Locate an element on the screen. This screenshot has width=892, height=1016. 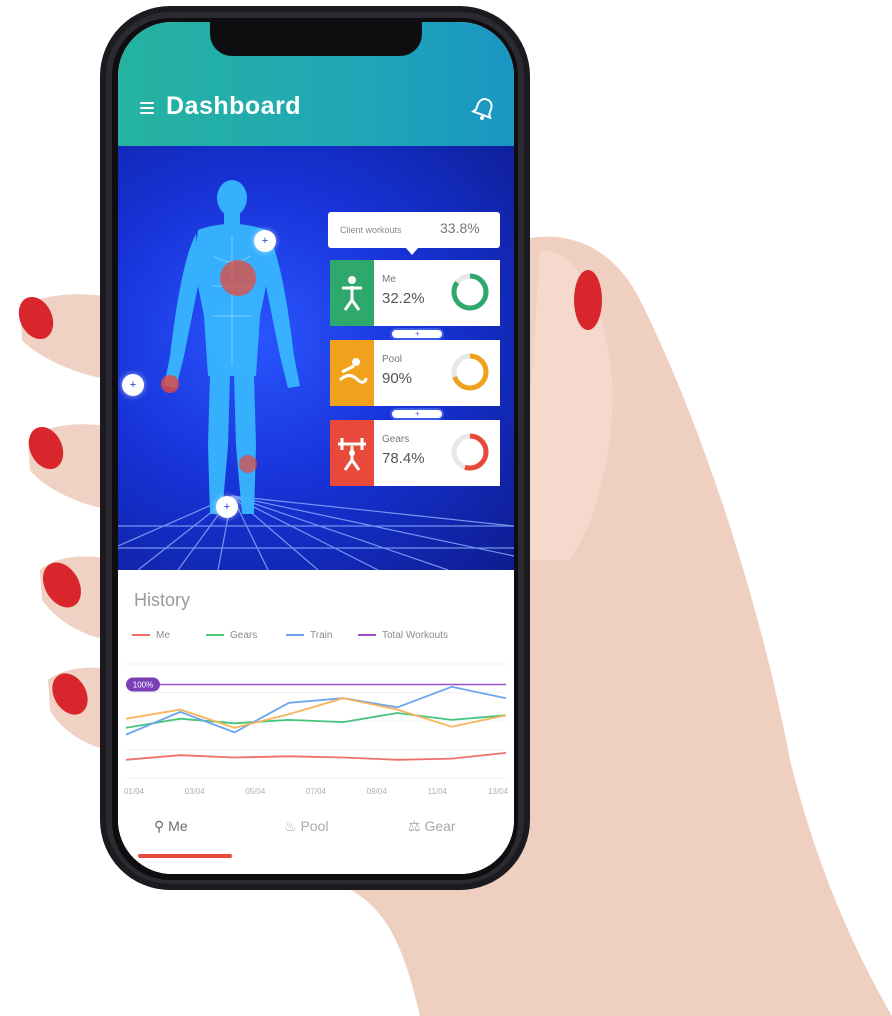
x-tick-label: 11/04 is located at coordinates (438, 791).